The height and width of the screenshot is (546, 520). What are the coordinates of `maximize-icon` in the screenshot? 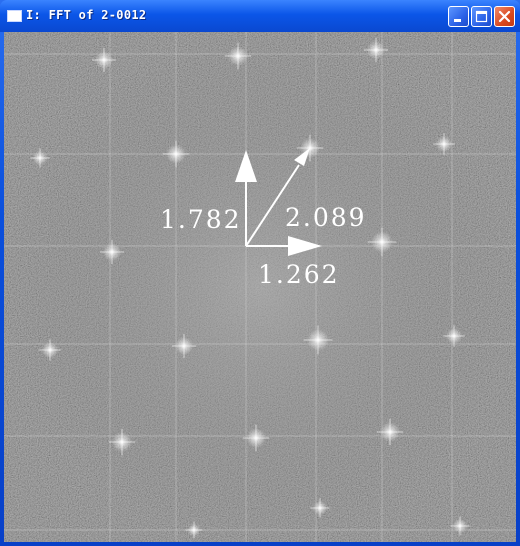 It's located at (481, 16).